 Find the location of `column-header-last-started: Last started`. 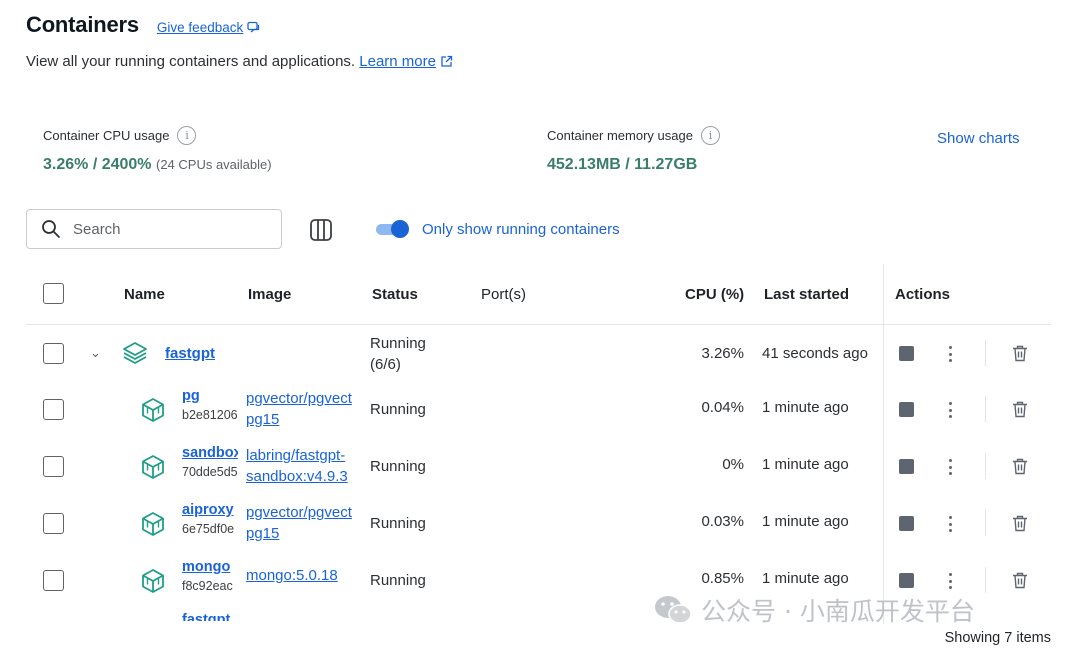

column-header-last-started: Last started is located at coordinates (806, 294).